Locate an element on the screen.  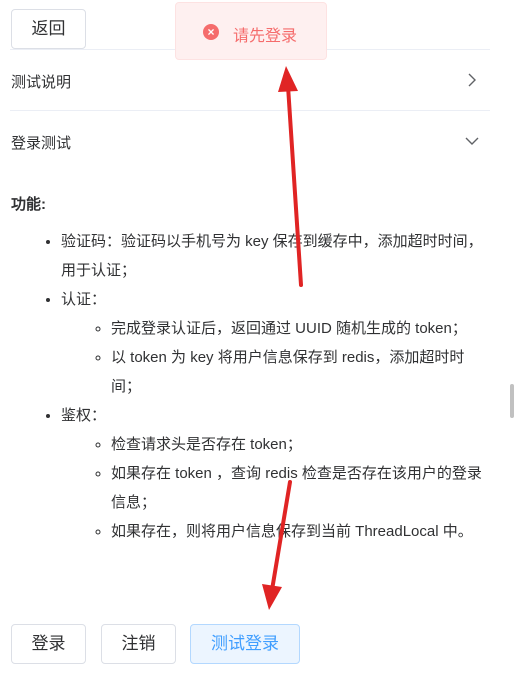
sub-list-item: 完成登录认证后，返回通过 UUID 随机生成的 token； is located at coordinates (301, 328).